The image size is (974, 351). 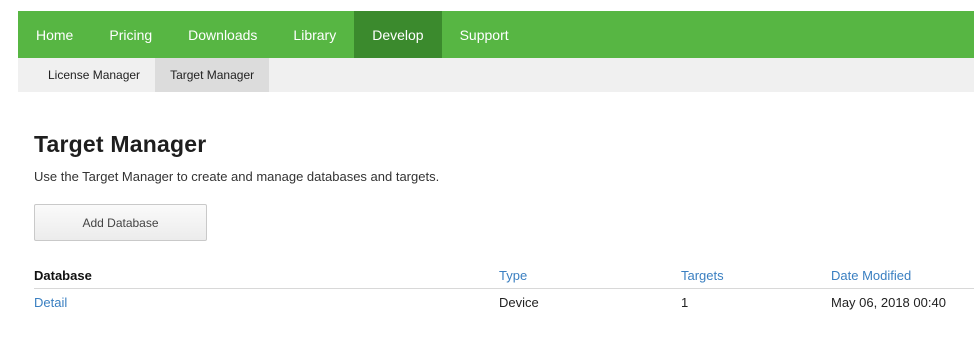 I want to click on add-database-button: Add Database, so click(x=120, y=222).